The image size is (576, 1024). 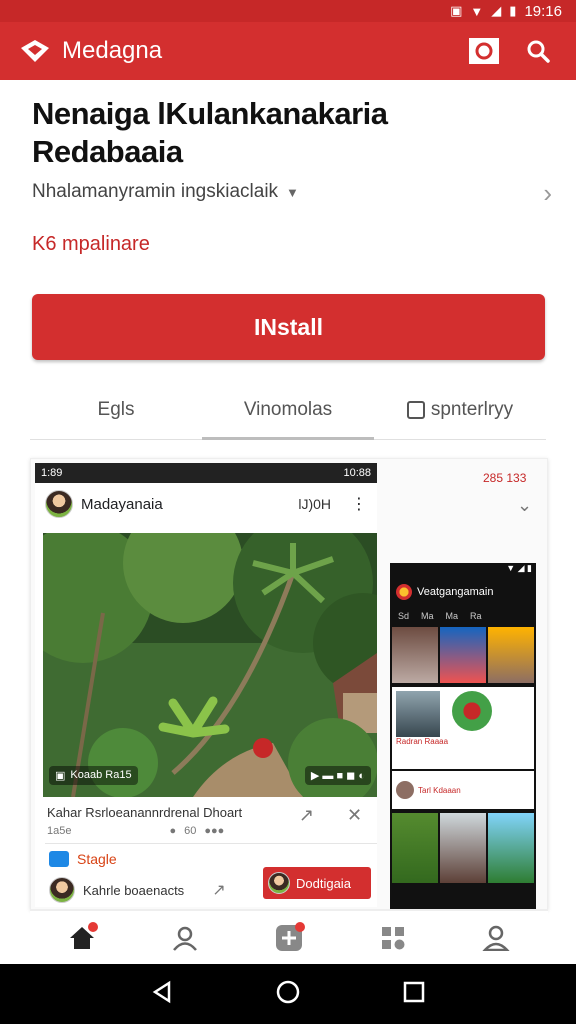 I want to click on preview-status-bar: 1:89 10:88, so click(x=206, y=473).